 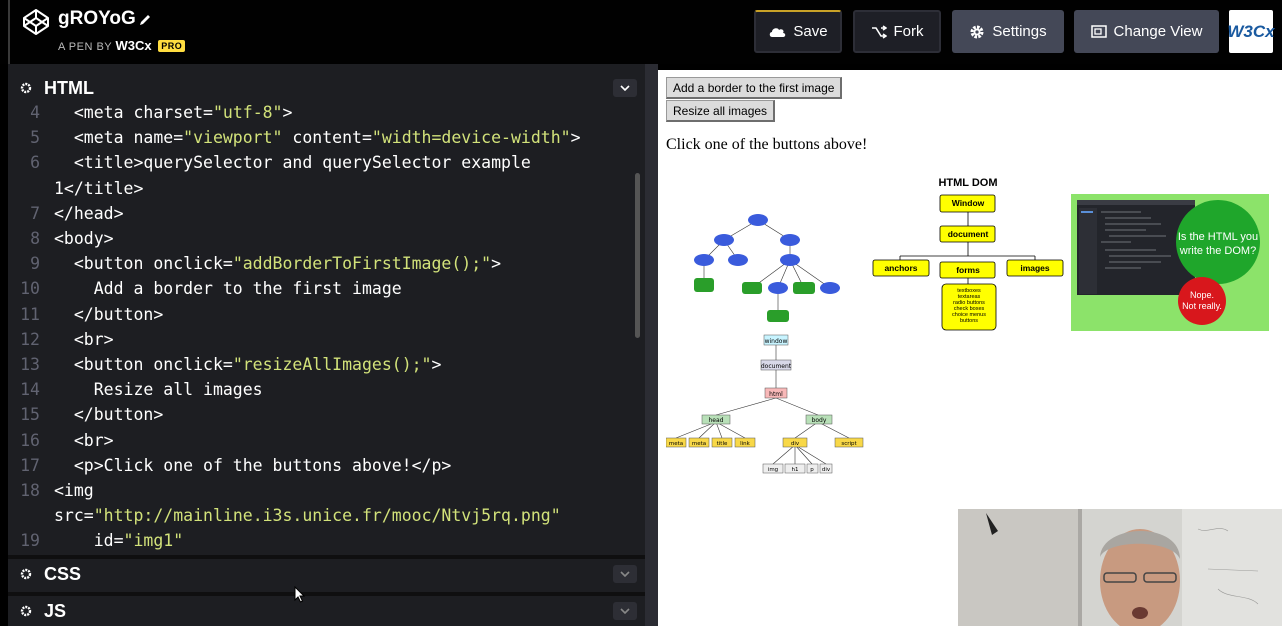 I want to click on tree-div-label: div, so click(x=795, y=444).